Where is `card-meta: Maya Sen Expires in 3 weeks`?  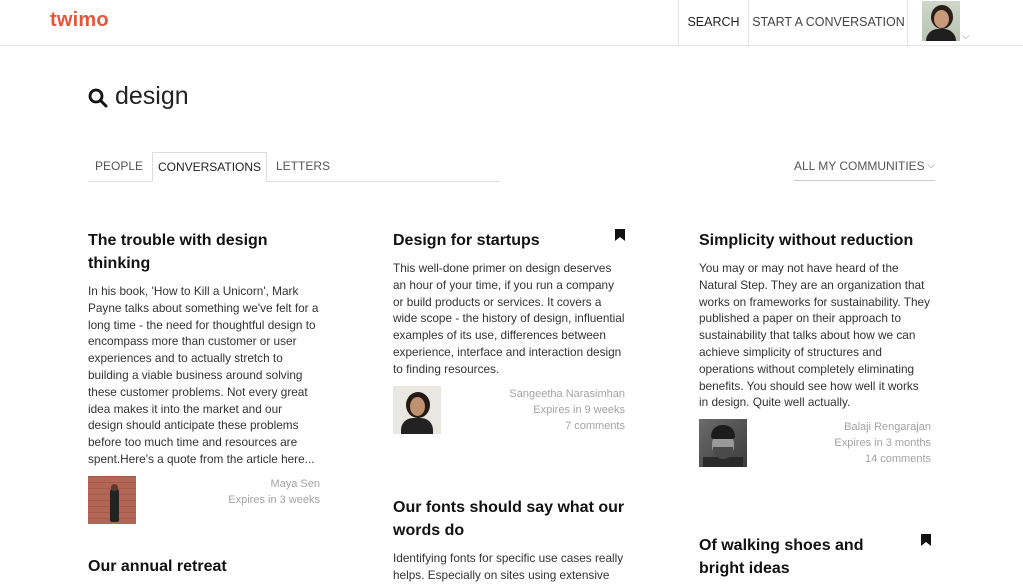
card-meta: Maya Sen Expires in 3 weeks is located at coordinates (204, 500).